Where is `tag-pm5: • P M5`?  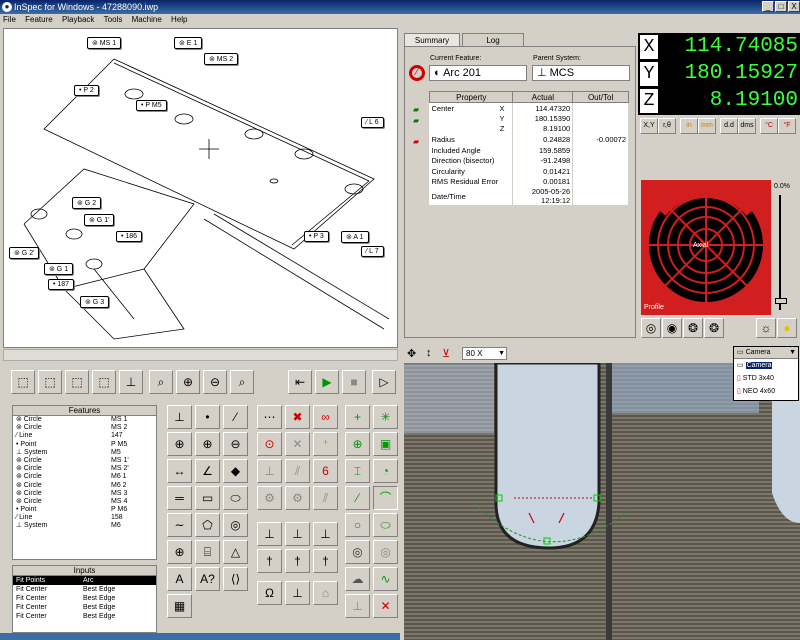
tag-pm5: • P M5 is located at coordinates (151, 105).